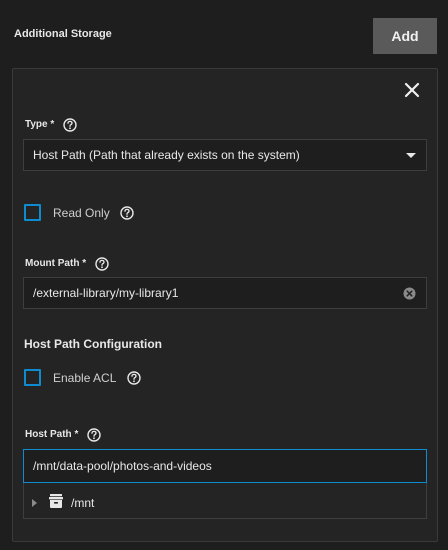  I want to click on folder-icon, so click(56, 502).